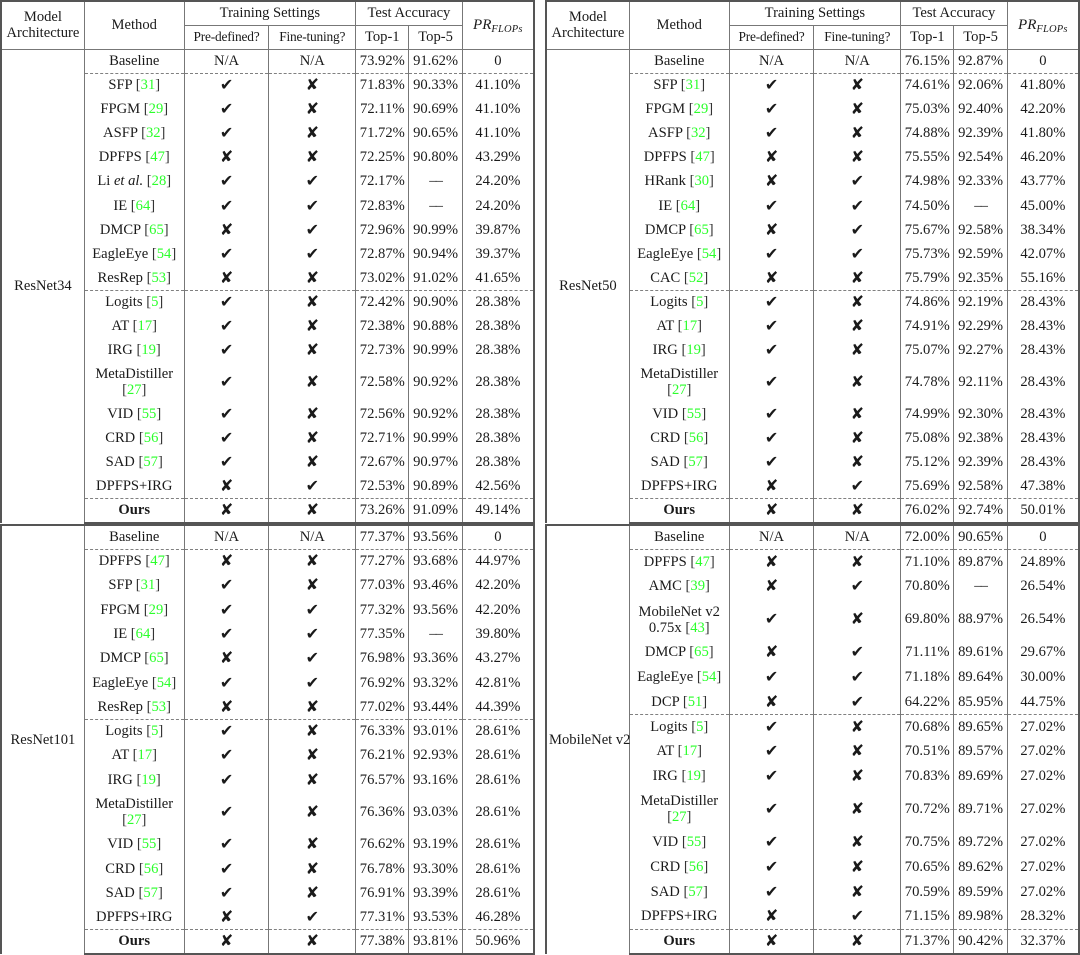  I want to click on citation-number: 39, so click(697, 586).